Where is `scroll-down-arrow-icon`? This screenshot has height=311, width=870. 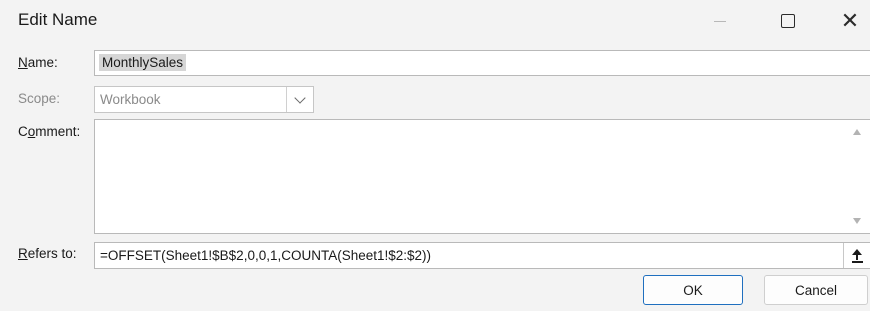 scroll-down-arrow-icon is located at coordinates (857, 221).